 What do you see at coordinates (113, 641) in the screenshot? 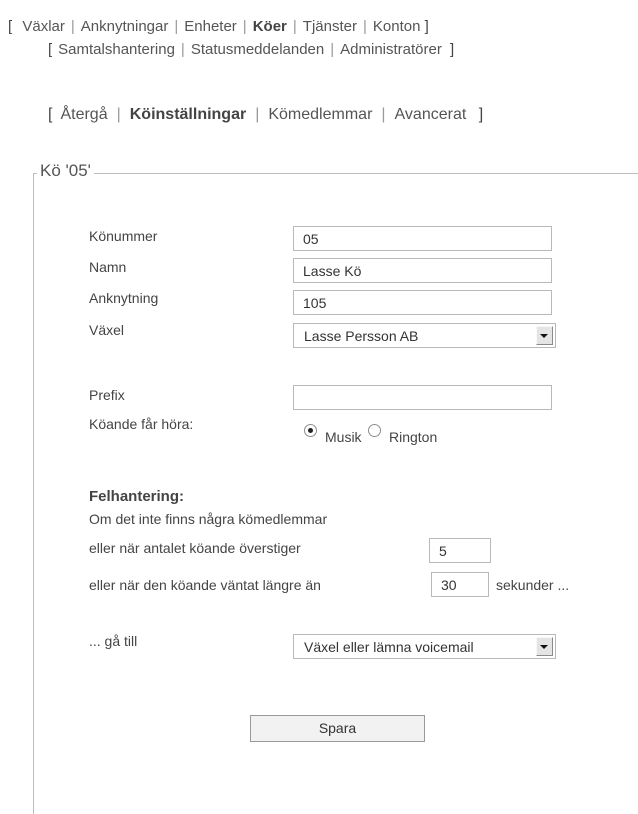
I see `goto-label: ... gå till` at bounding box center [113, 641].